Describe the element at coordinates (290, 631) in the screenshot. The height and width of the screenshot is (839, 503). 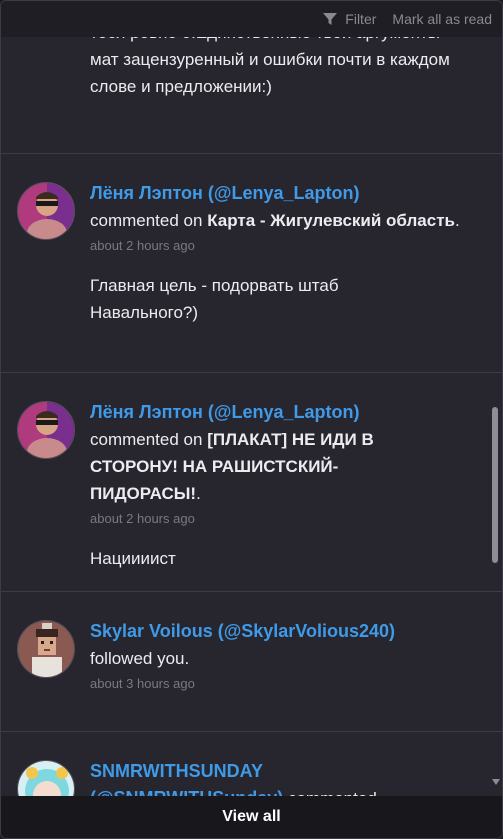
I see `user-link: Skylar Voilous (@SkylarVolious240)` at that location.